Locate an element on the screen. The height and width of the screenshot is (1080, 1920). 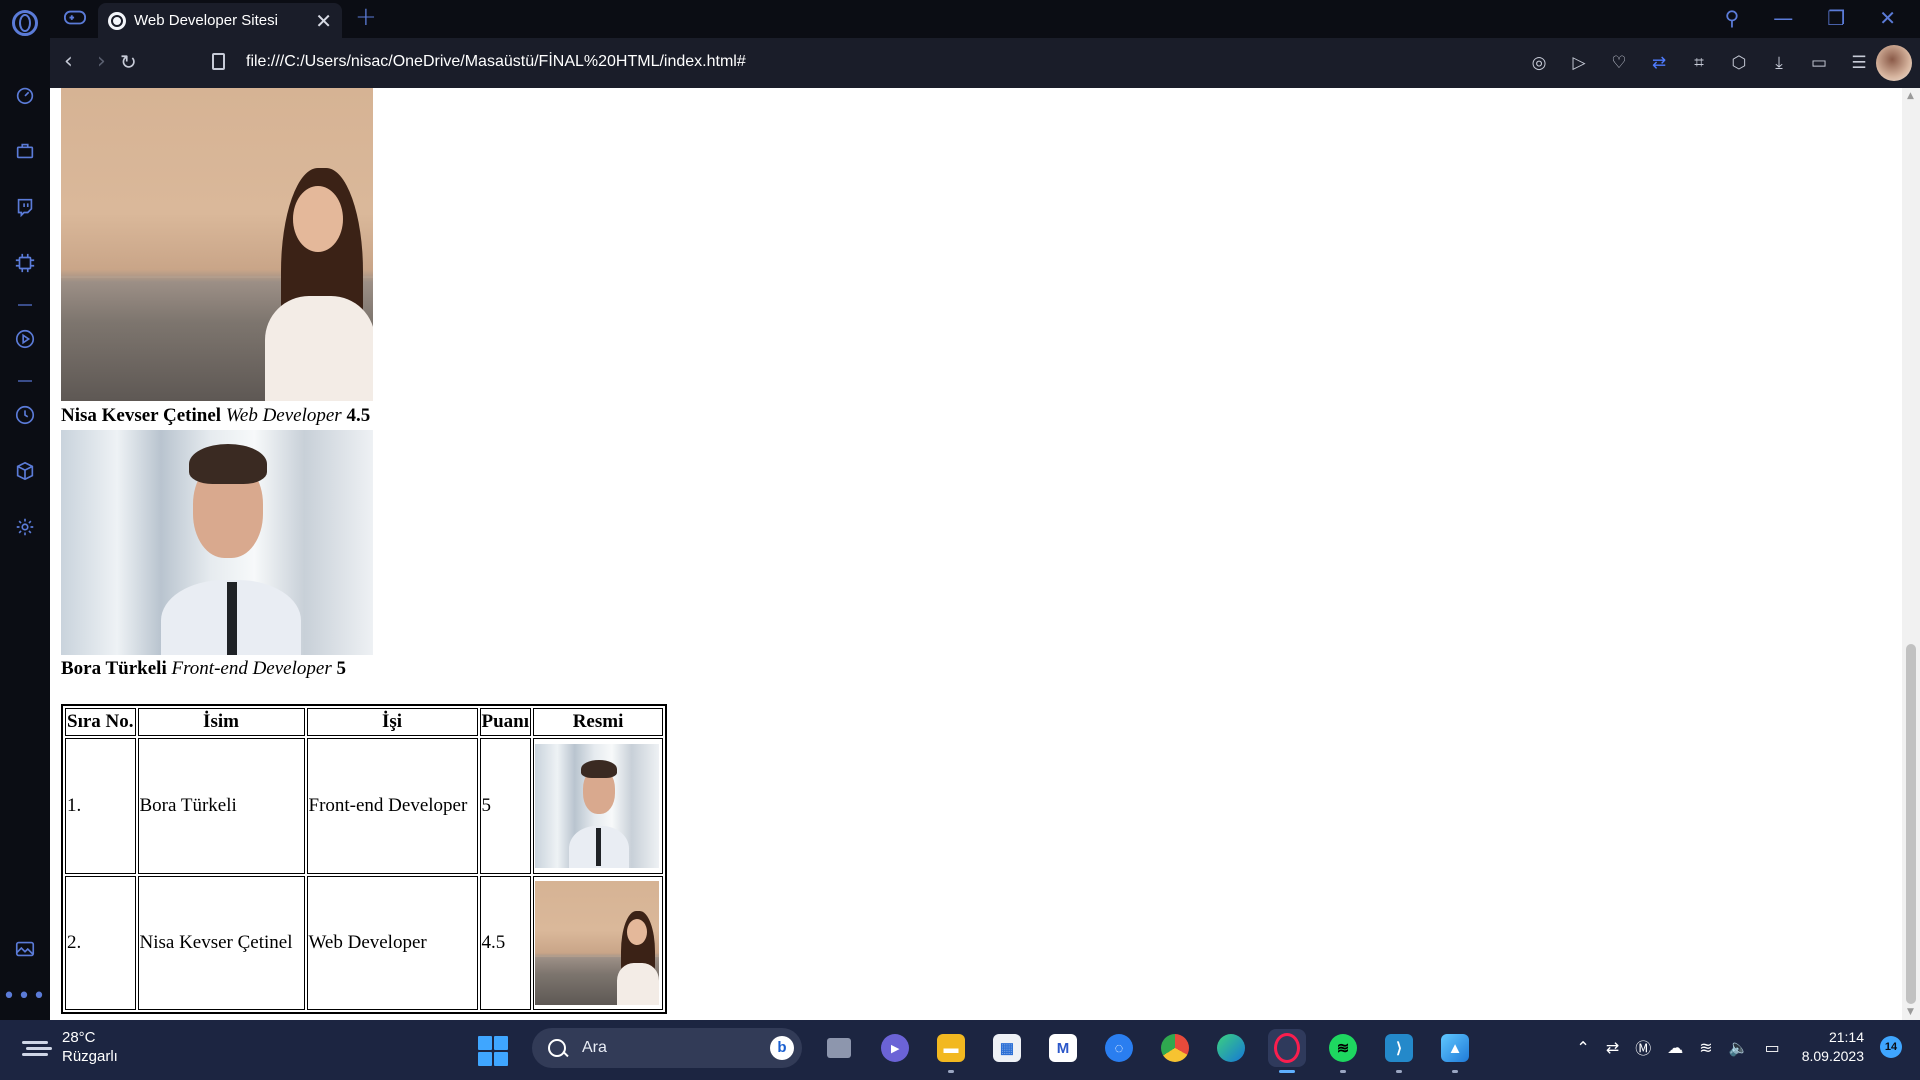
opera-gx-icon is located at coordinates (1287, 1051).